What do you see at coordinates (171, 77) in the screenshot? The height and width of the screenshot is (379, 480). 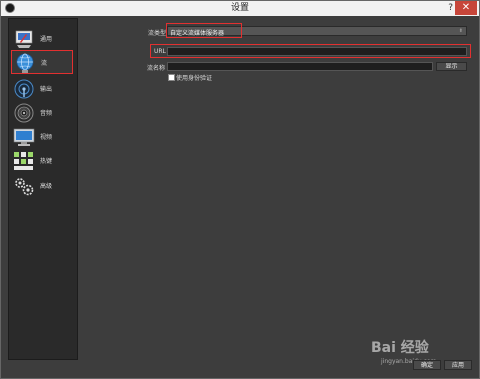 I see `use-auth-checkbox` at bounding box center [171, 77].